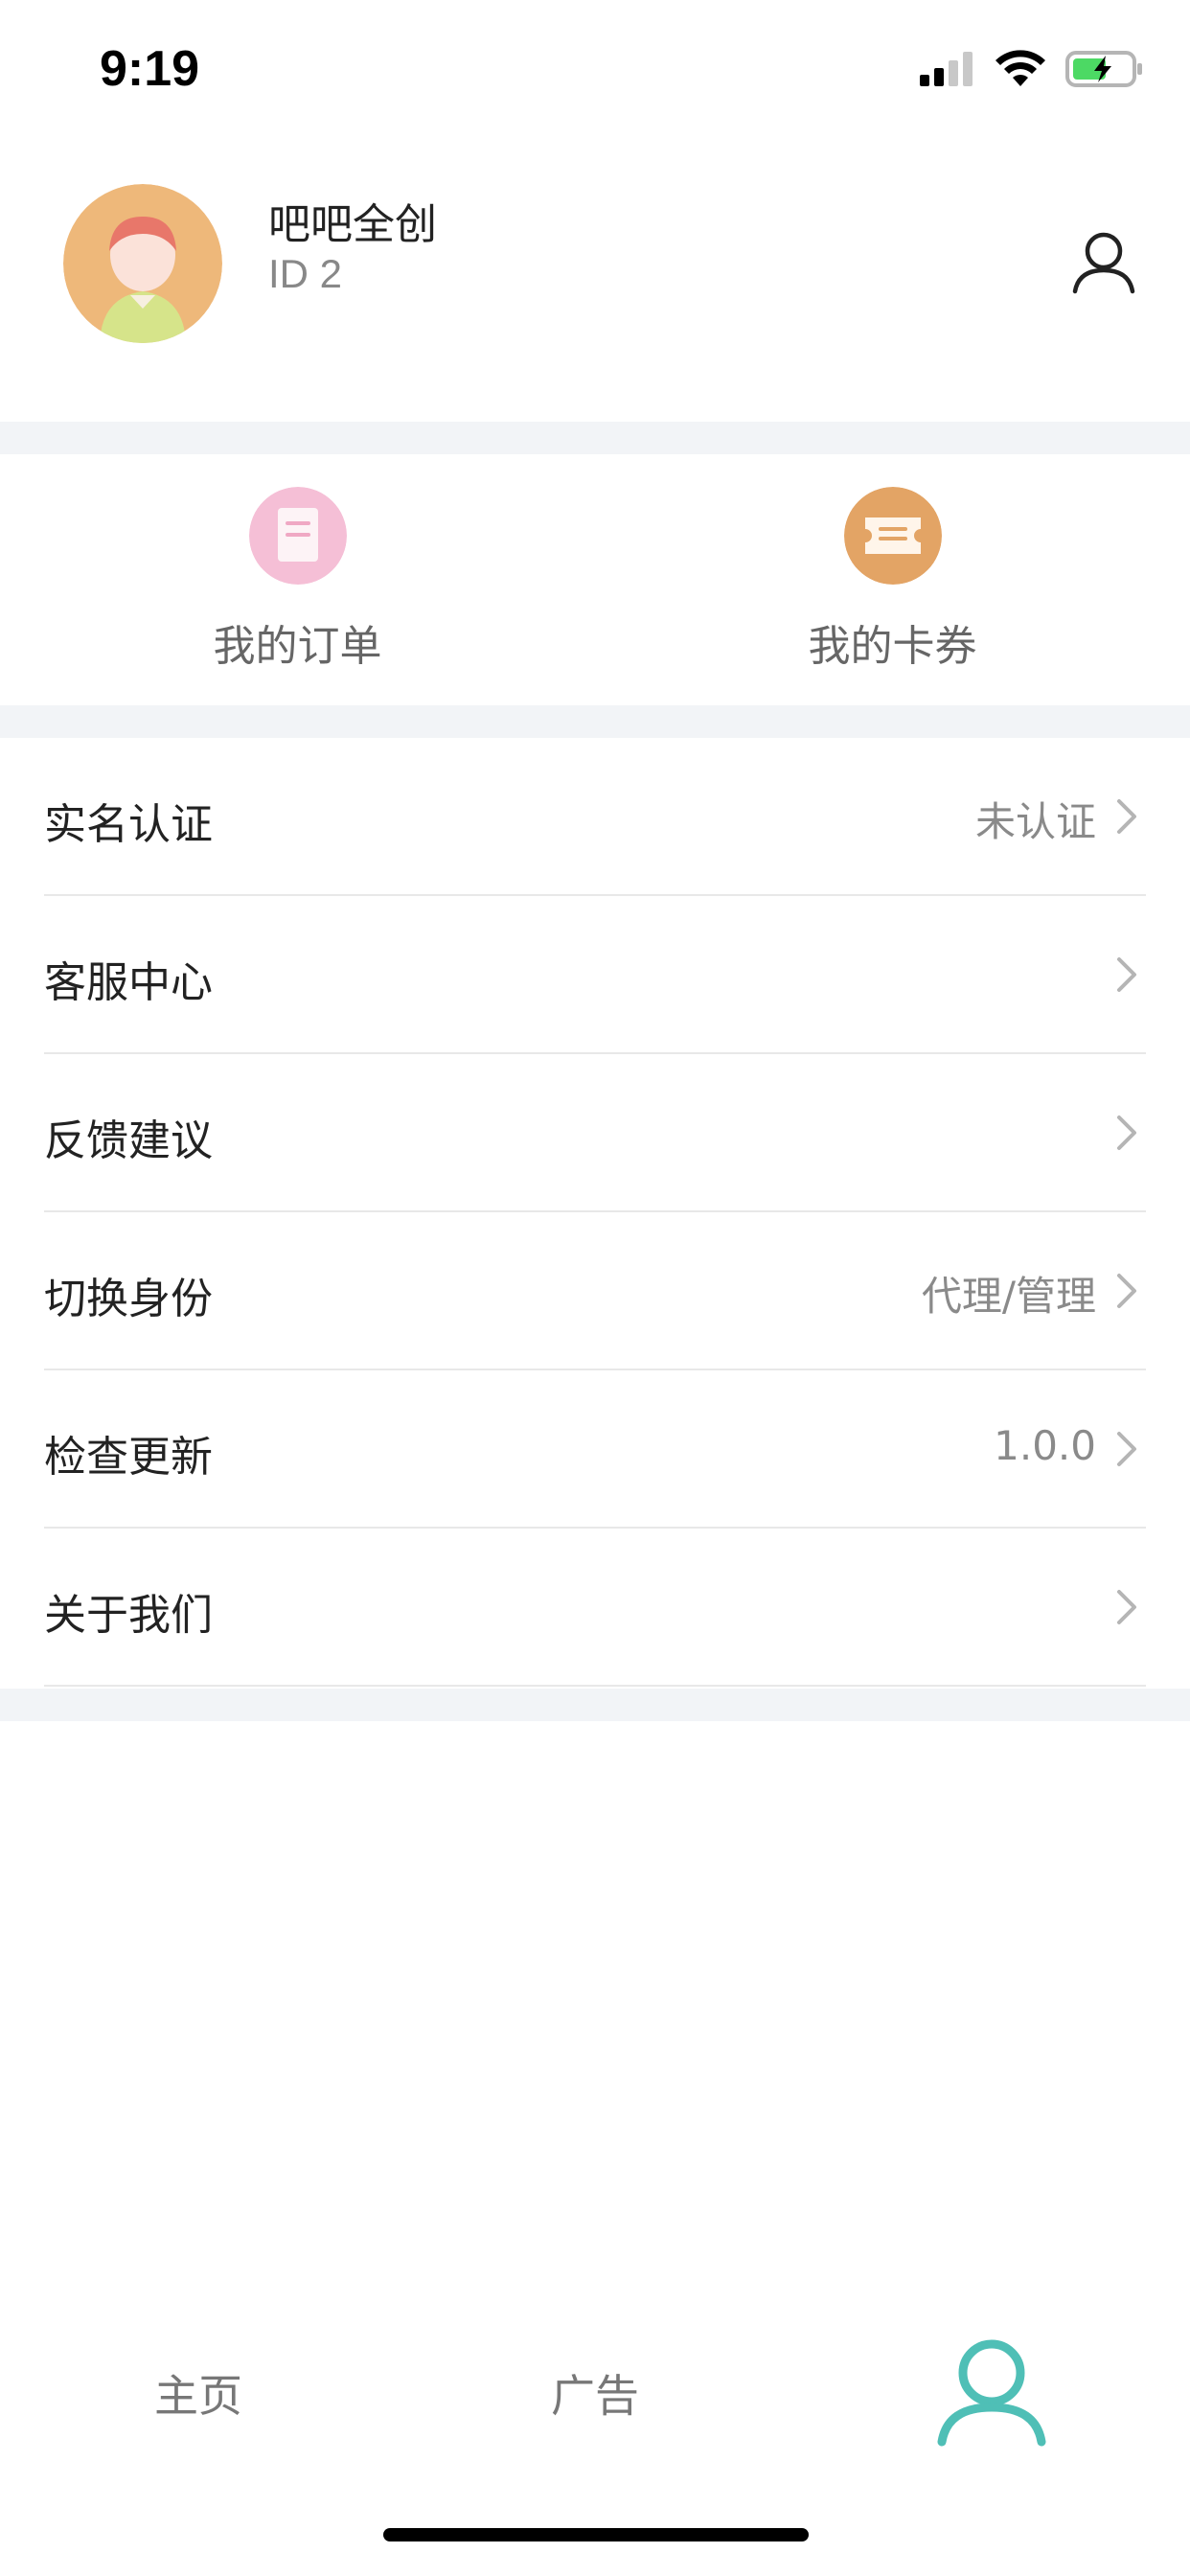 The width and height of the screenshot is (1190, 2576). I want to click on menu-item-value: 未认证, so click(1035, 821).